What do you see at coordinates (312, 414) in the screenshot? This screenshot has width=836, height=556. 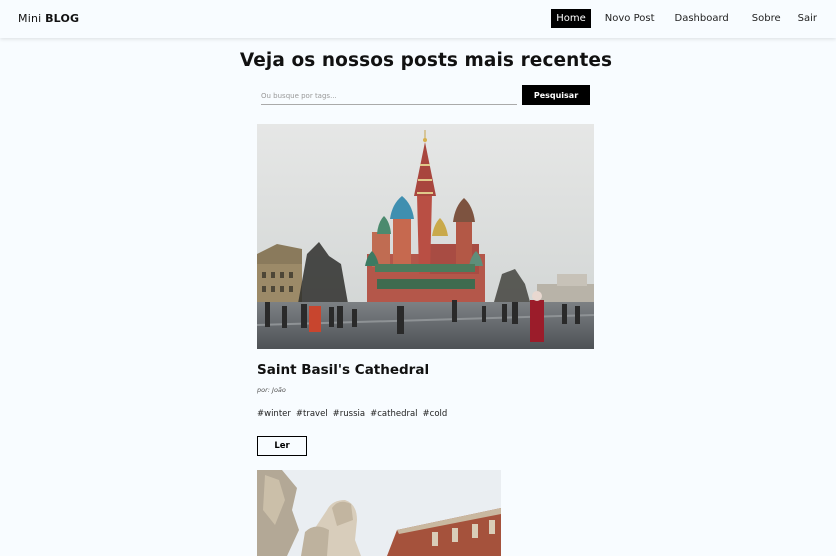 I see `tag-item: #travel` at bounding box center [312, 414].